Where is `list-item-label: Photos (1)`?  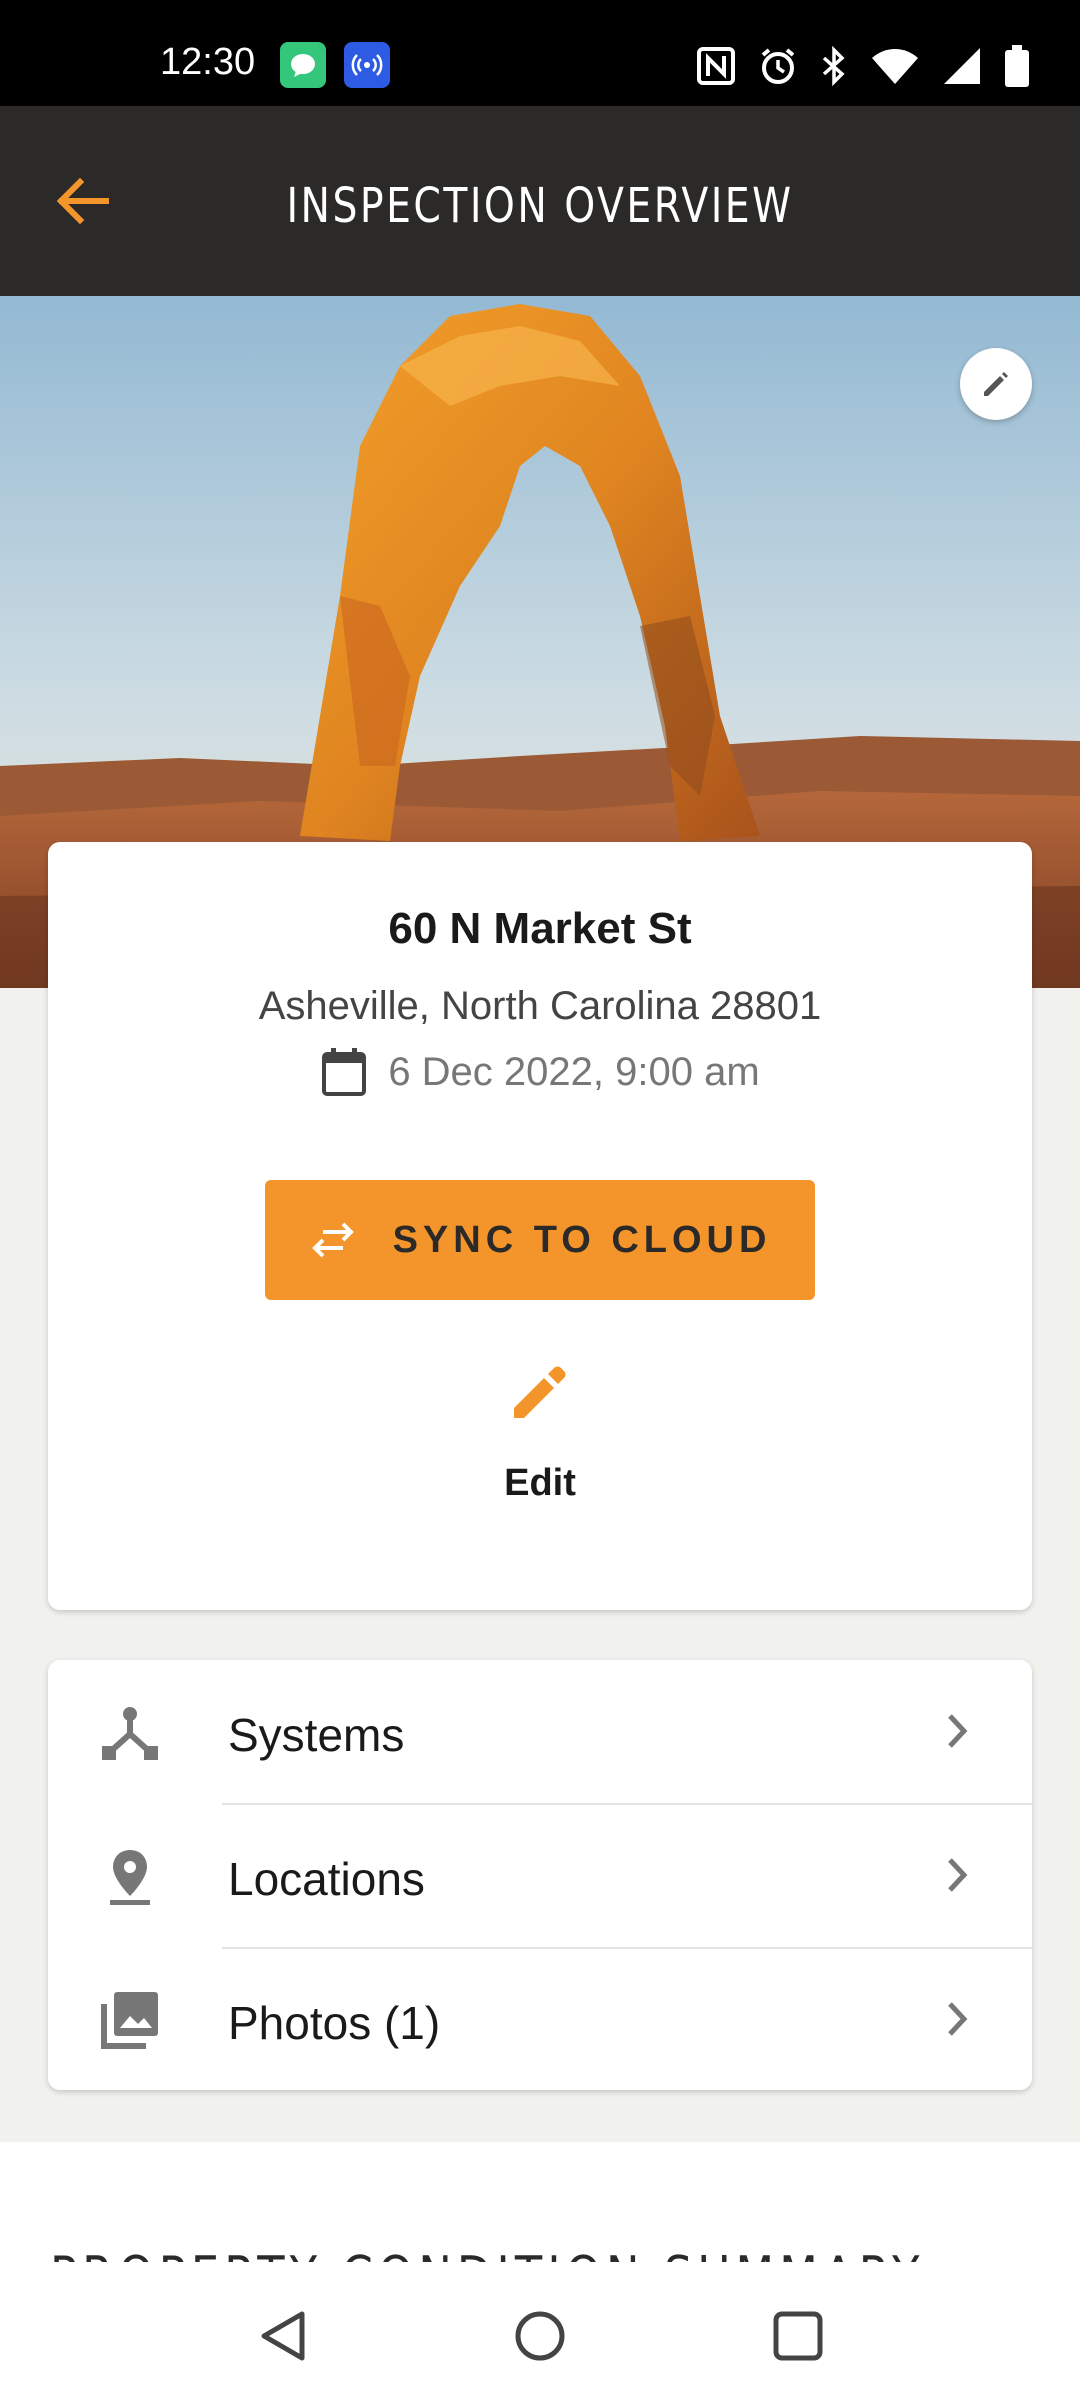 list-item-label: Photos (1) is located at coordinates (334, 2023).